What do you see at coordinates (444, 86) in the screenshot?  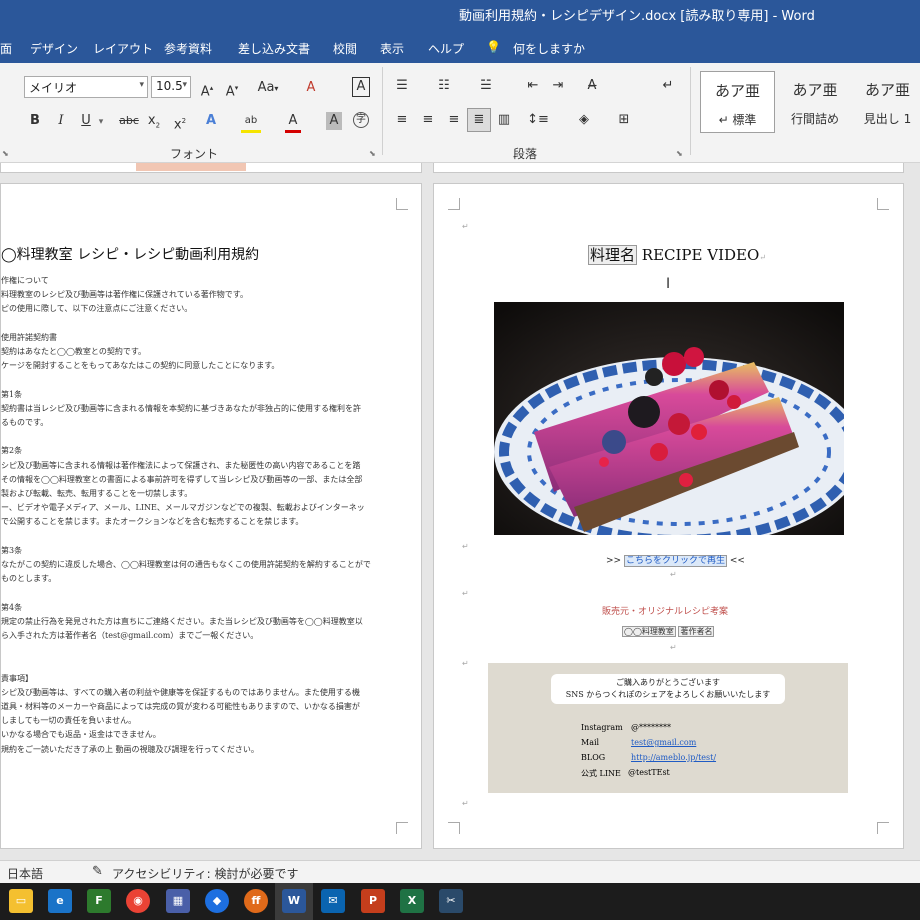 I see `numbering-icon: ☷` at bounding box center [444, 86].